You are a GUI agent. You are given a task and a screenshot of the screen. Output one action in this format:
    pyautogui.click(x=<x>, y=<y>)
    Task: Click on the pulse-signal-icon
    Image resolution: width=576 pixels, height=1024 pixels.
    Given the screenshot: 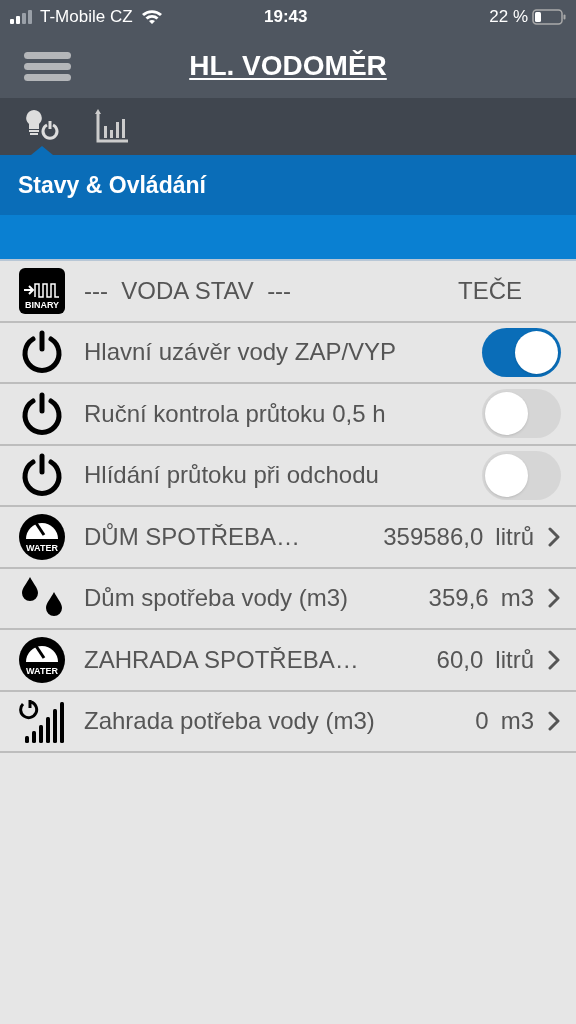 What is the action you would take?
    pyautogui.click(x=42, y=289)
    